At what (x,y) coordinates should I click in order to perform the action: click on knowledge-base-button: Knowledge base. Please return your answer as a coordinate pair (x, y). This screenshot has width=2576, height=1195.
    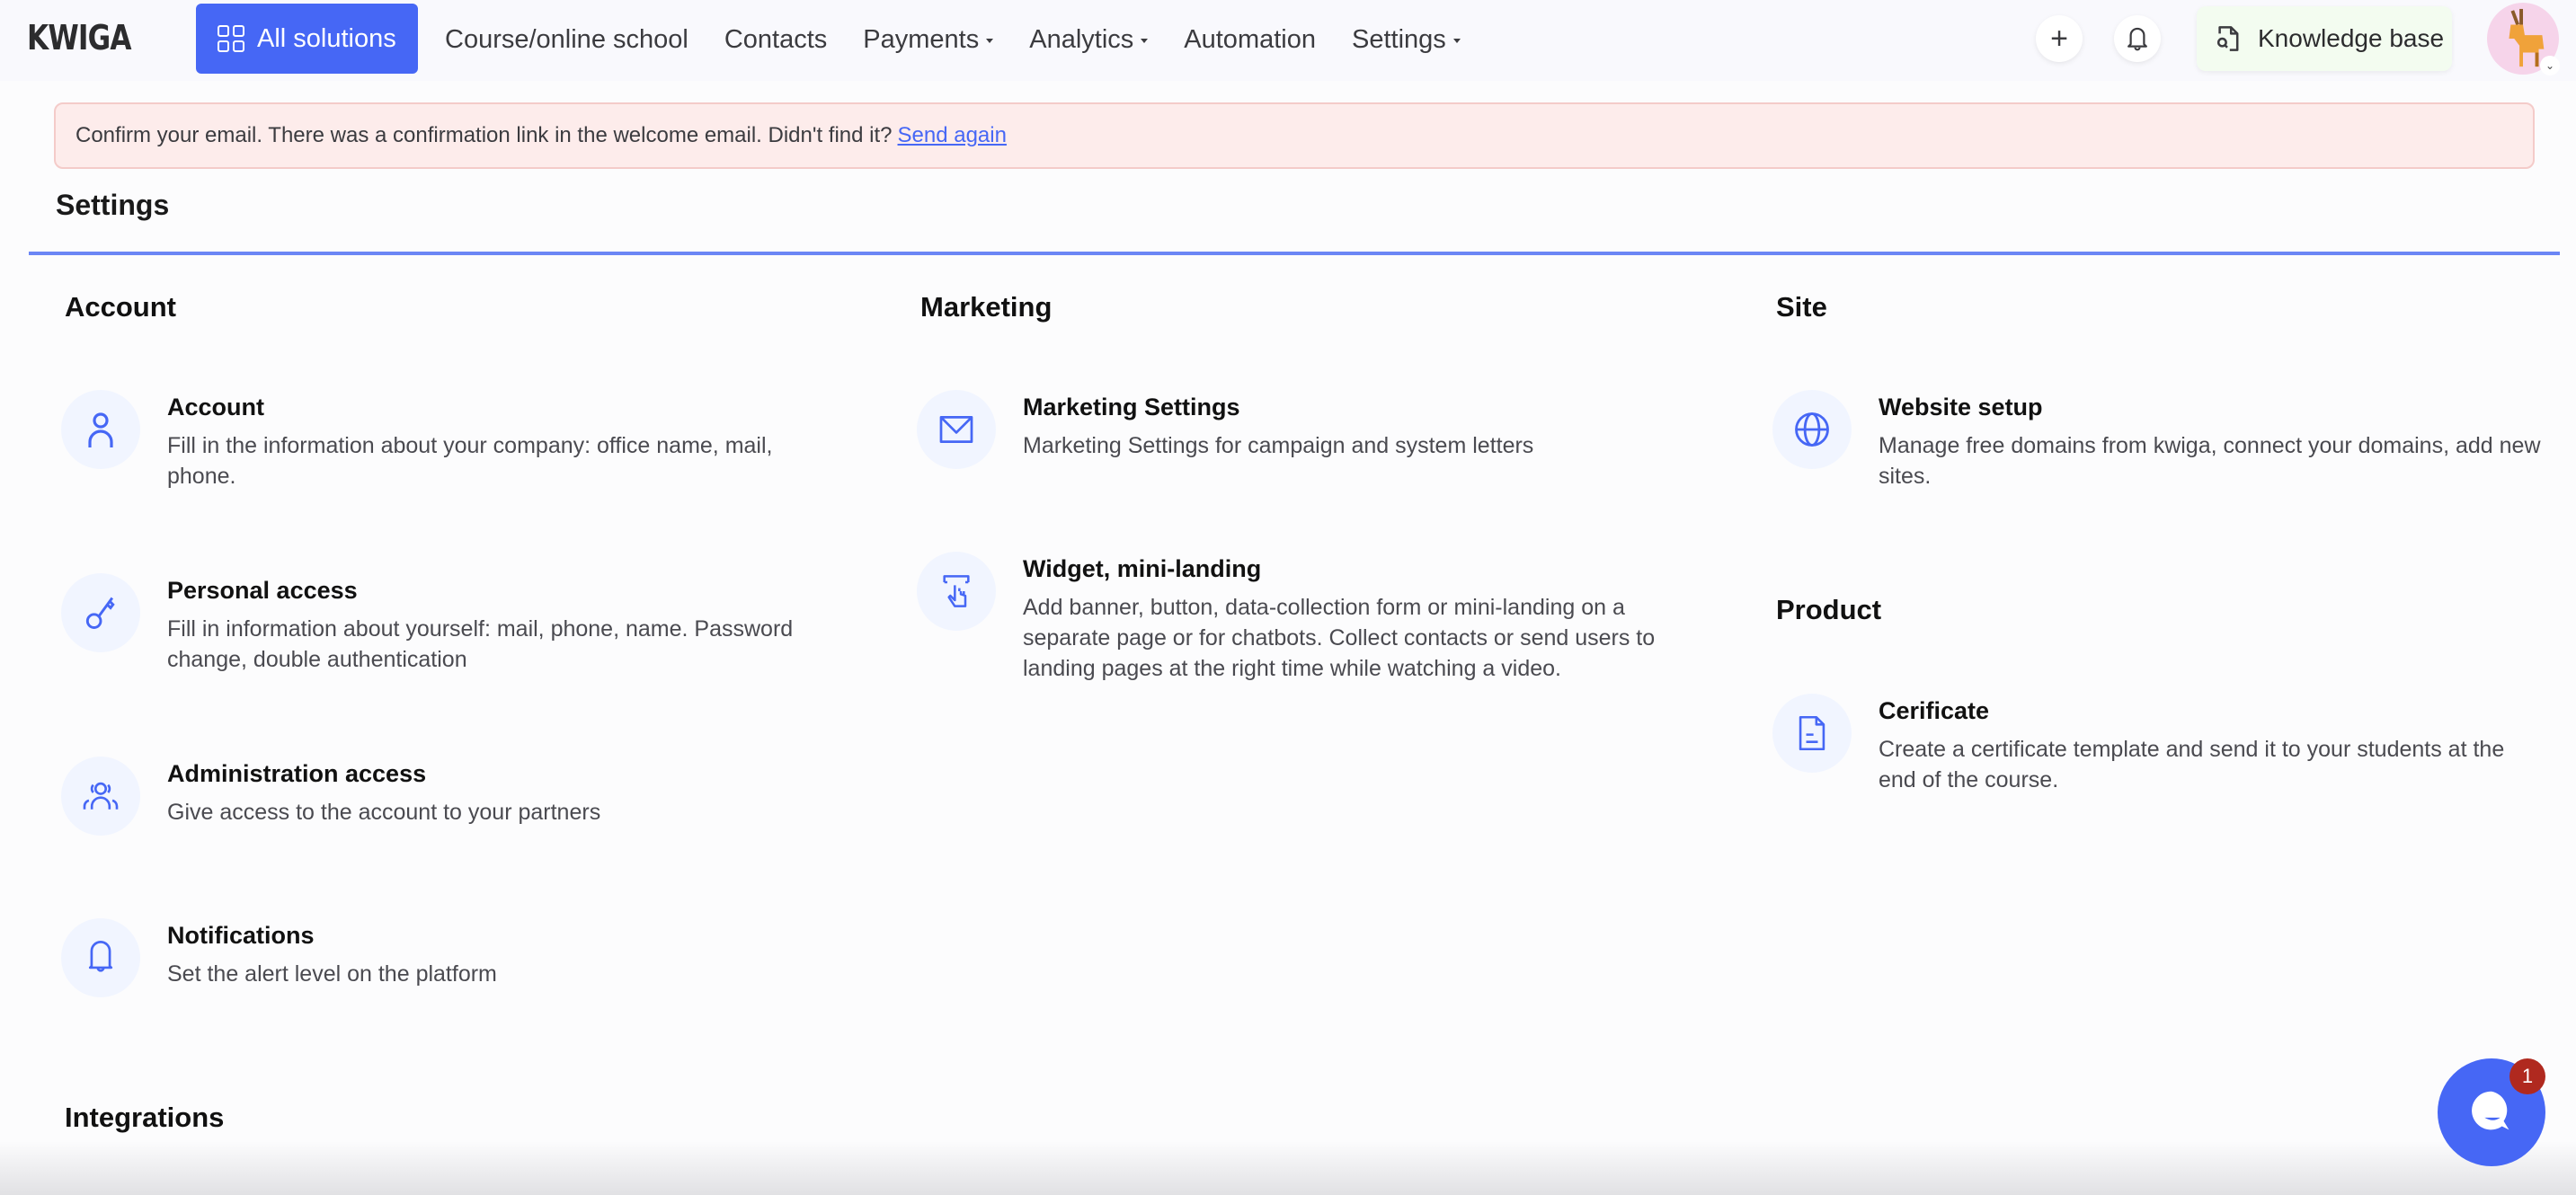
    Looking at the image, I should click on (2324, 38).